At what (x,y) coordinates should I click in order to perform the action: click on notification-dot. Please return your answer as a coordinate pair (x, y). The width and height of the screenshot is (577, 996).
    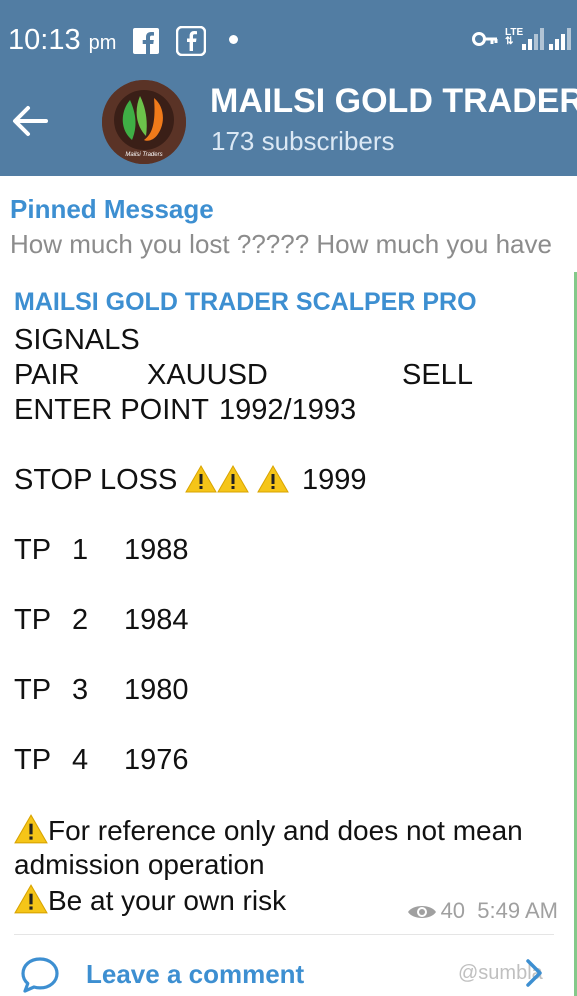
    Looking at the image, I should click on (233, 39).